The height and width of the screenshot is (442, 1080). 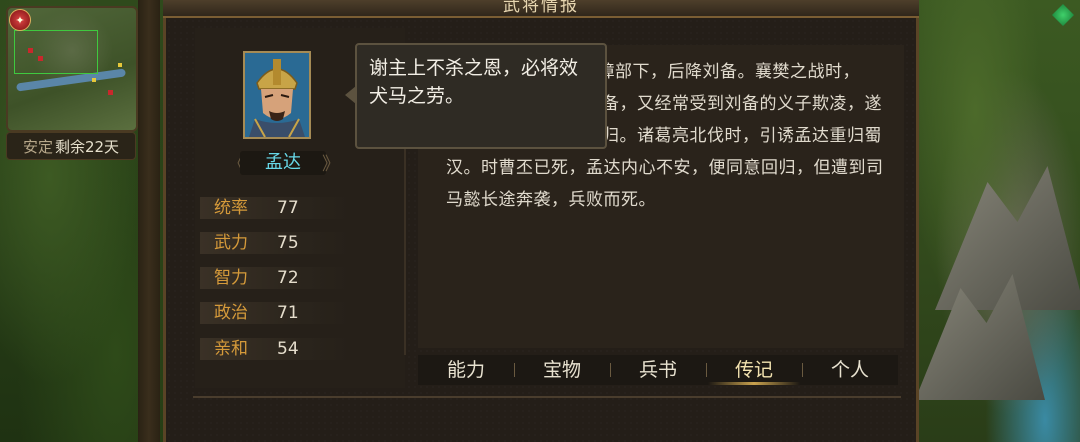 What do you see at coordinates (547, 397) in the screenshot?
I see `panel-bottom-divider` at bounding box center [547, 397].